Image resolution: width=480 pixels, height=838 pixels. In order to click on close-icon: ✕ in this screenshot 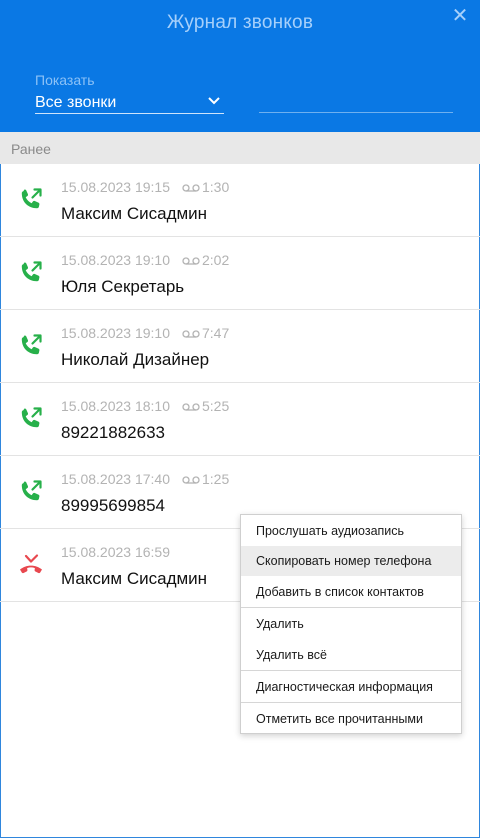, I will do `click(460, 16)`.